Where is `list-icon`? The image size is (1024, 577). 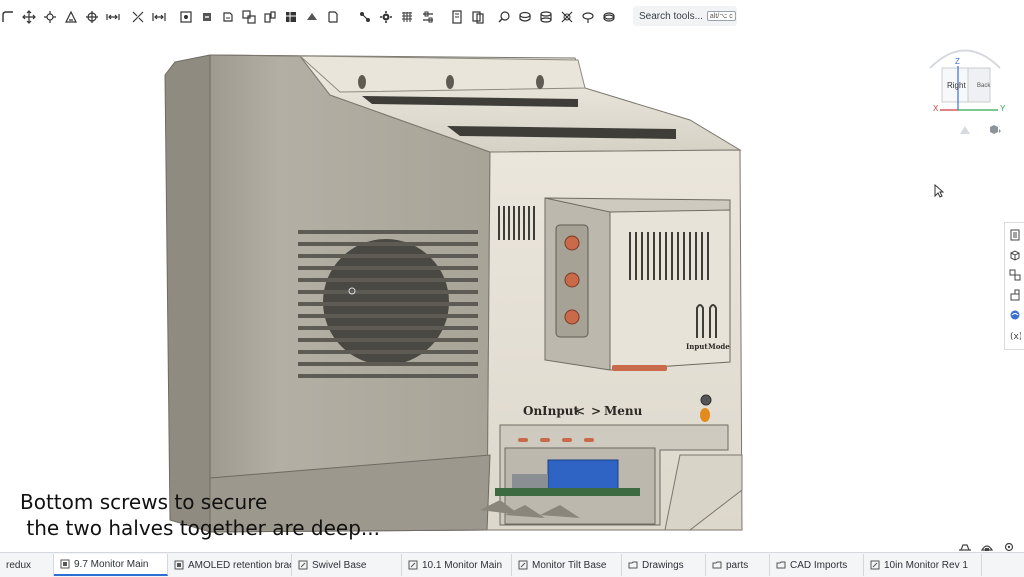
list-icon is located at coordinates (428, 17).